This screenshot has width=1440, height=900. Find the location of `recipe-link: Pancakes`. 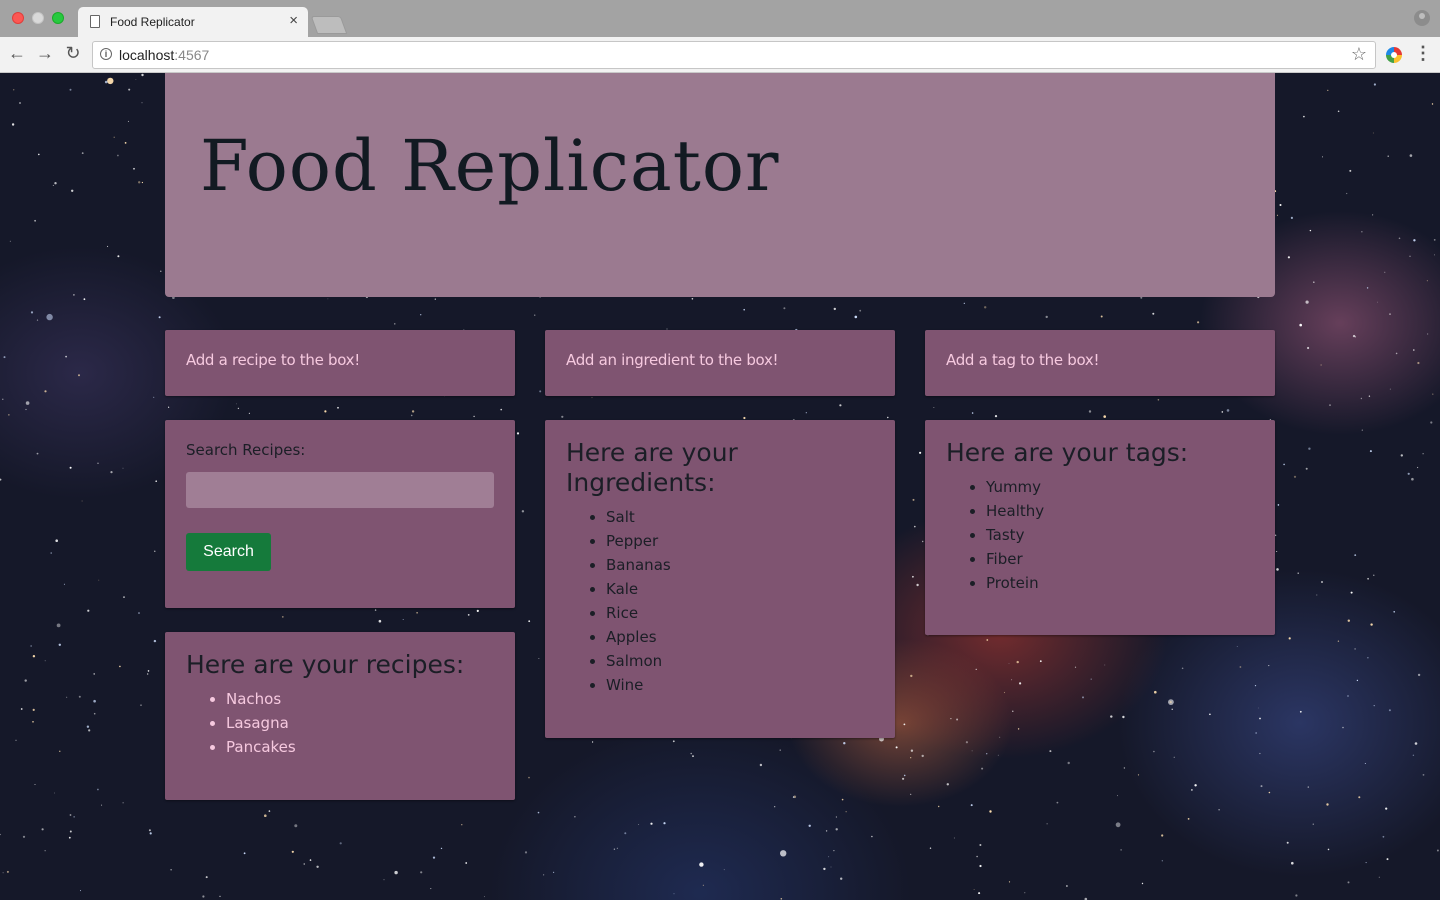

recipe-link: Pancakes is located at coordinates (261, 747).